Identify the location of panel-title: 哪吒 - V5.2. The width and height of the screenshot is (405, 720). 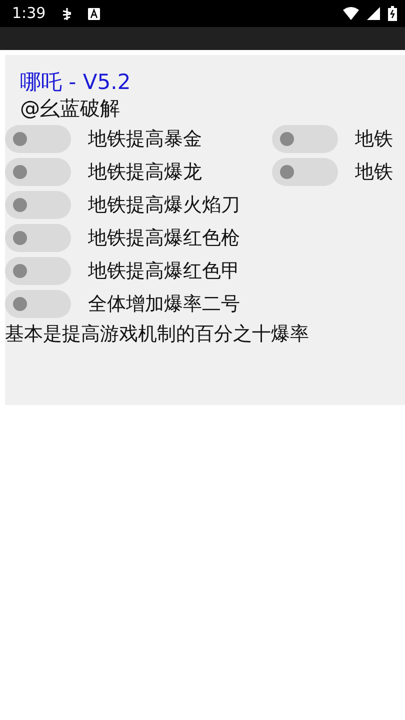
(76, 82).